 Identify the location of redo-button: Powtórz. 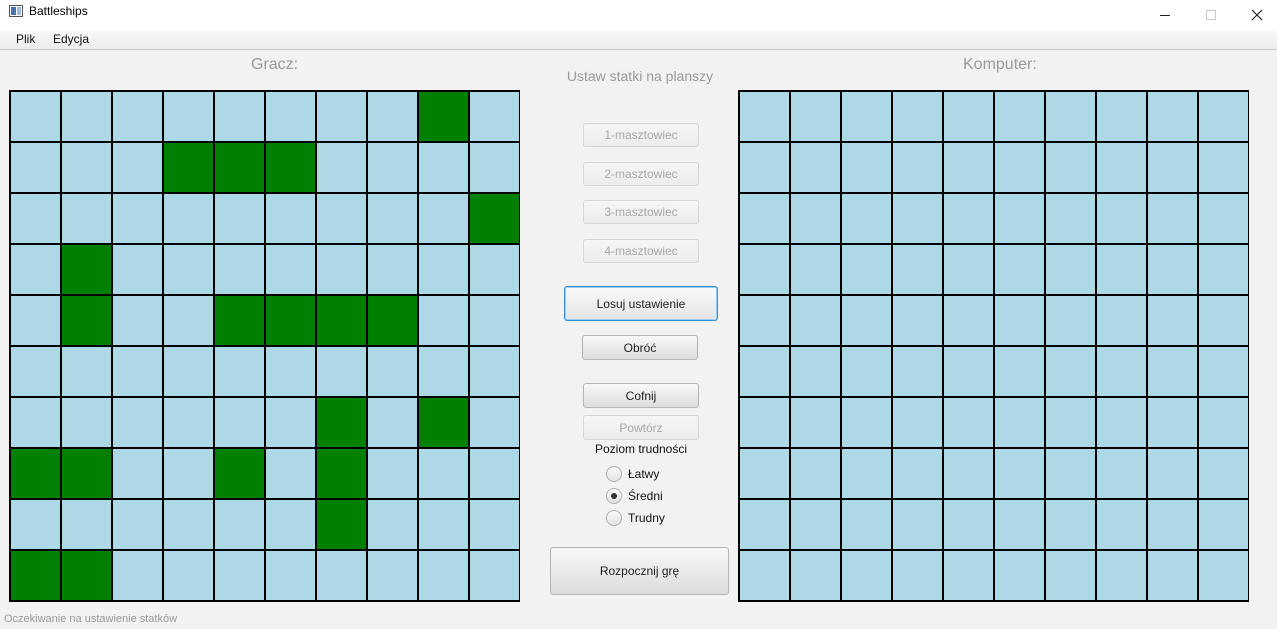
(641, 427).